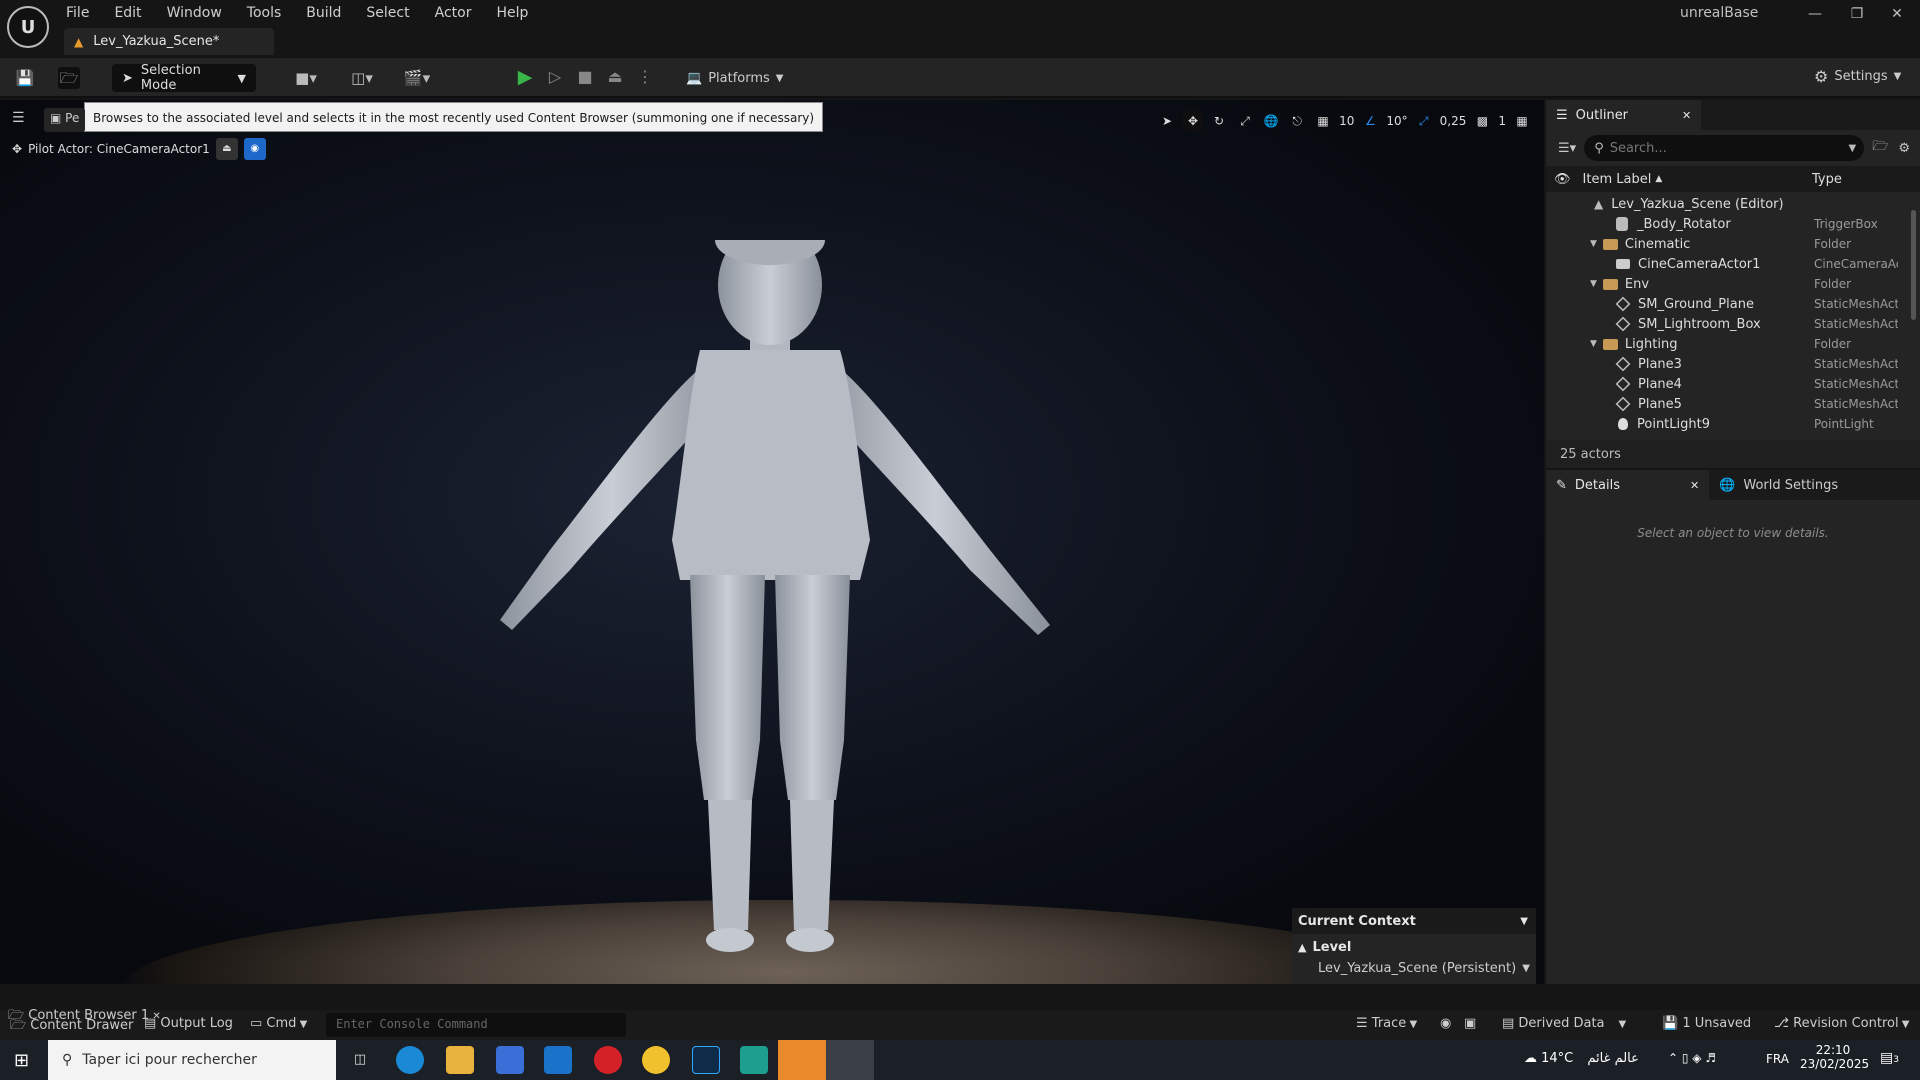  Describe the element at coordinates (510, 1060) in the screenshot. I see `store-icon` at that location.